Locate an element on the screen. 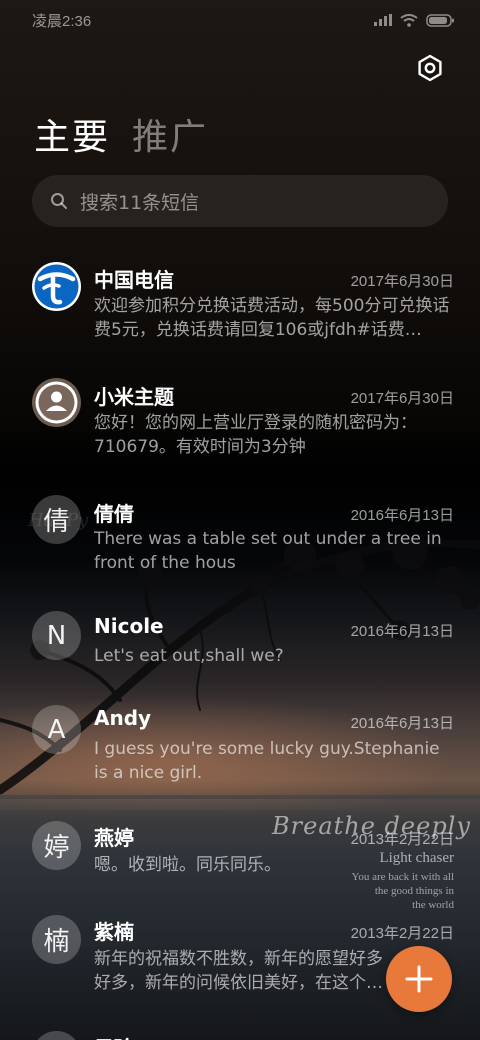 Image resolution: width=480 pixels, height=1040 pixels. avatar: 婷 is located at coordinates (56, 845).